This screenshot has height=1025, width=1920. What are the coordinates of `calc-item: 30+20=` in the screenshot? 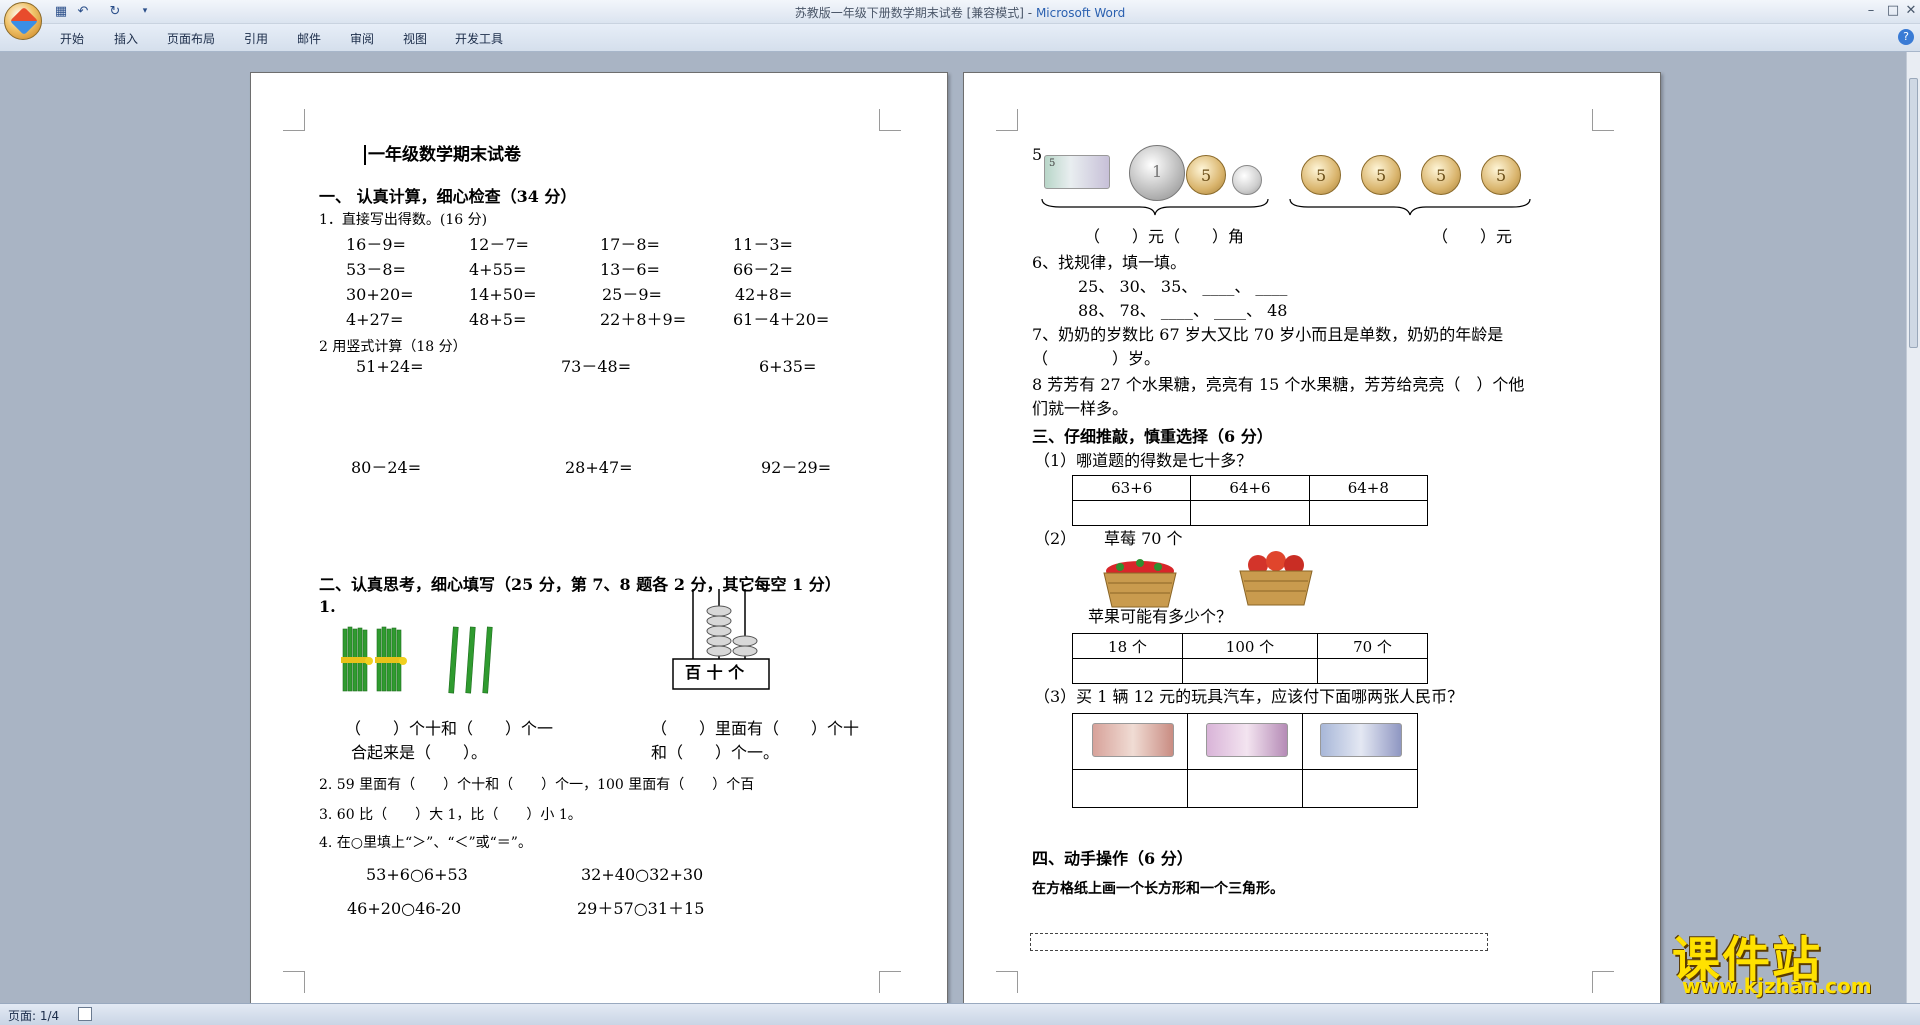 It's located at (380, 294).